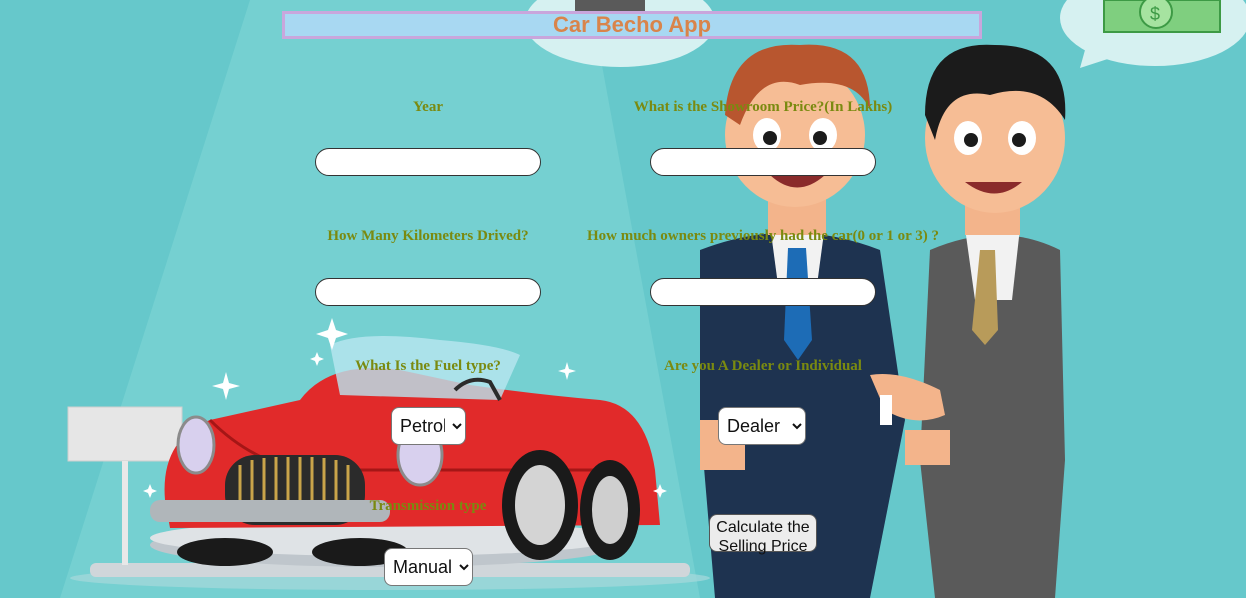 This screenshot has width=1246, height=598. Describe the element at coordinates (763, 162) in the screenshot. I see `showroom-price-input` at that location.